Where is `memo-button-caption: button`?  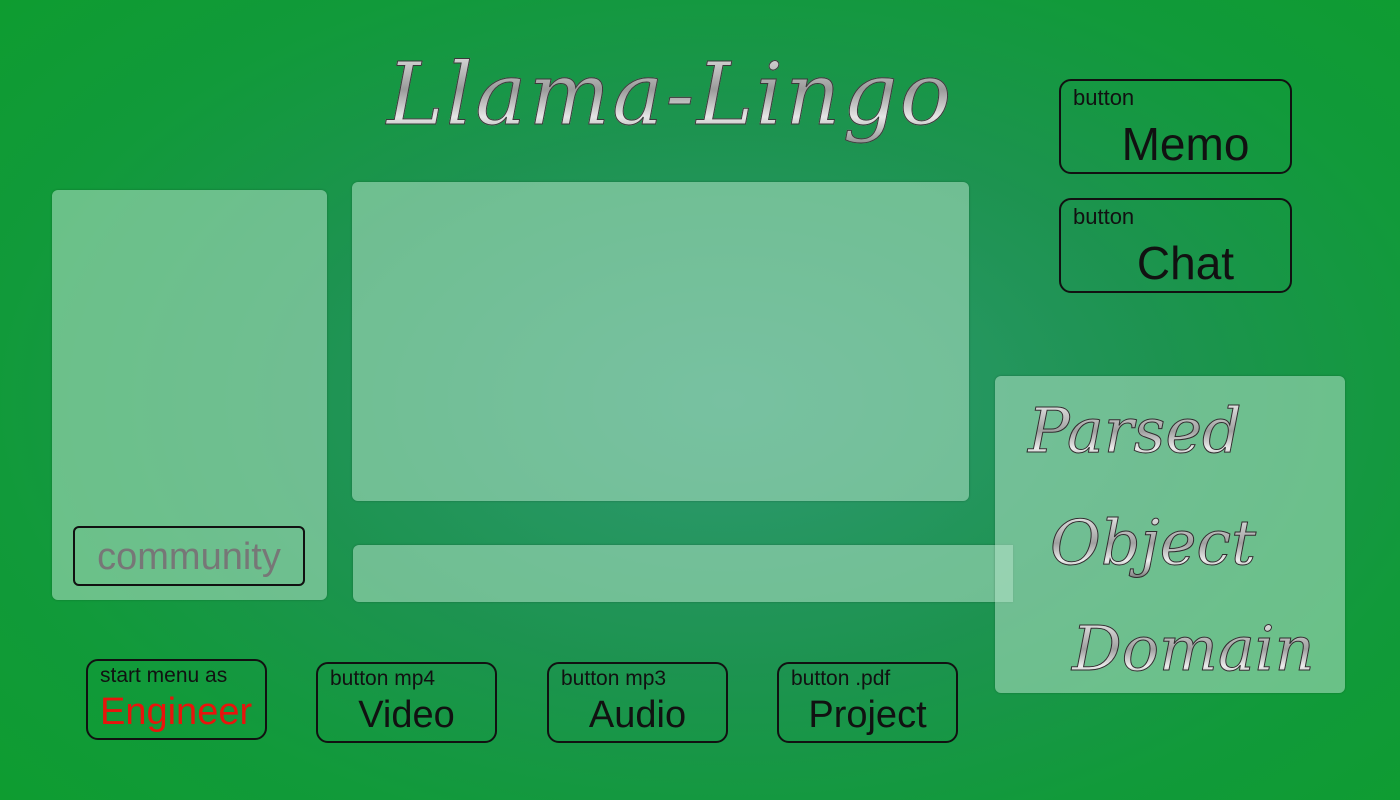
memo-button-caption: button is located at coordinates (1104, 97).